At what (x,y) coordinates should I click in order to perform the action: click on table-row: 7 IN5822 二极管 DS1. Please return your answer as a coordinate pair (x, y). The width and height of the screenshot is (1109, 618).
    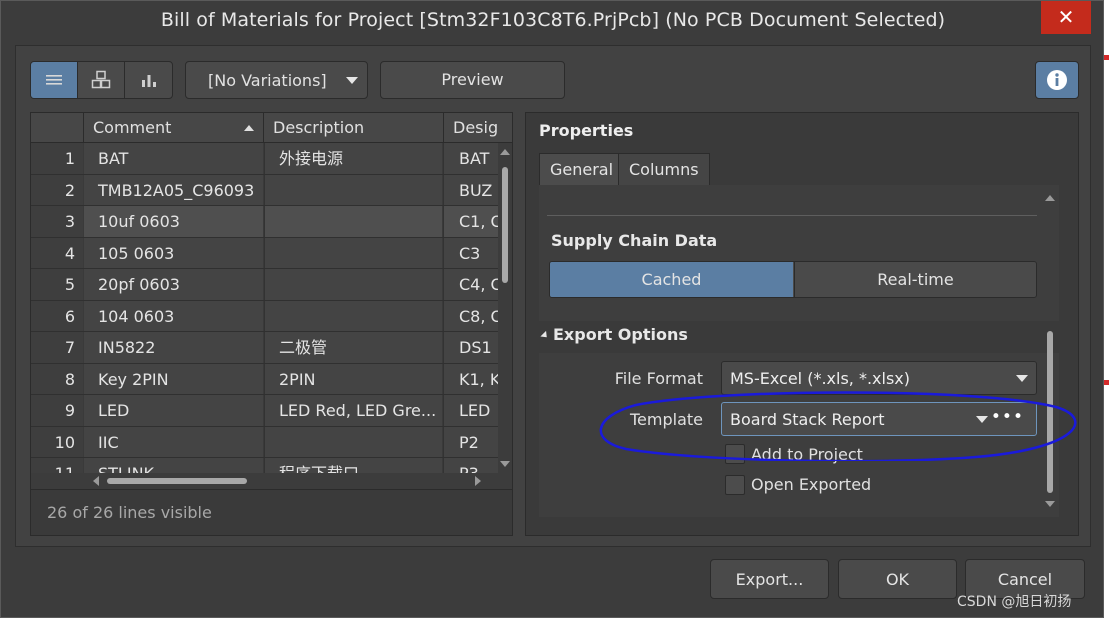
    Looking at the image, I should click on (264, 348).